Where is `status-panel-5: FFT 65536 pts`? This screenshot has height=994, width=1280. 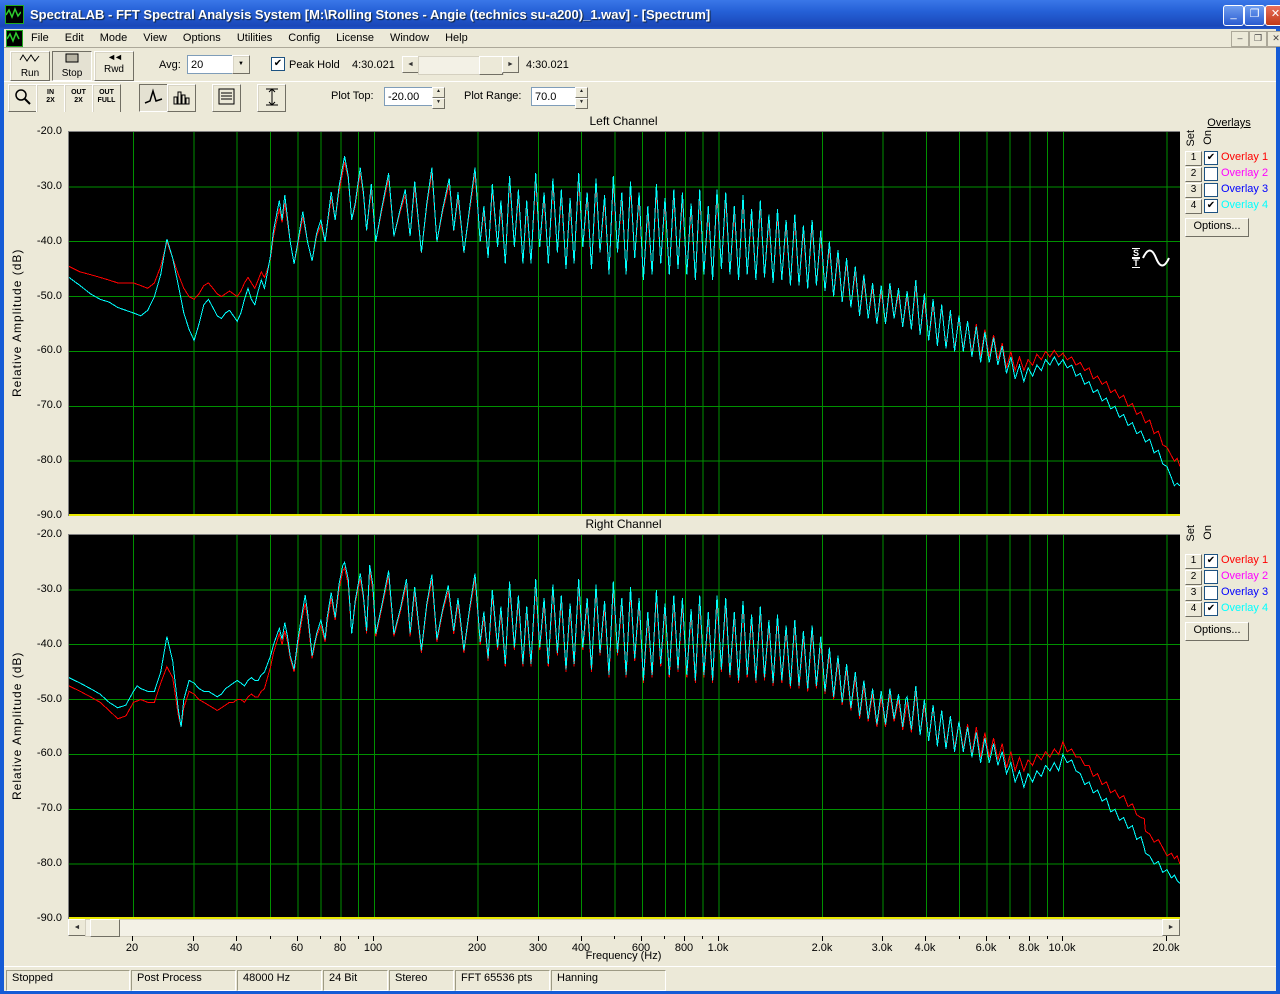 status-panel-5: FFT 65536 pts is located at coordinates (502, 980).